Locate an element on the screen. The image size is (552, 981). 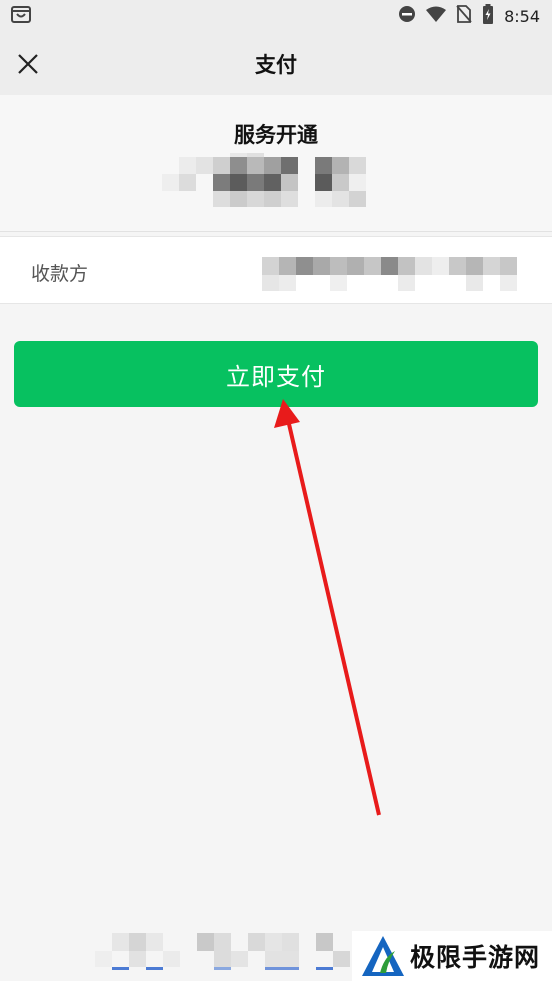
payee-label: 收款方 is located at coordinates (60, 274).